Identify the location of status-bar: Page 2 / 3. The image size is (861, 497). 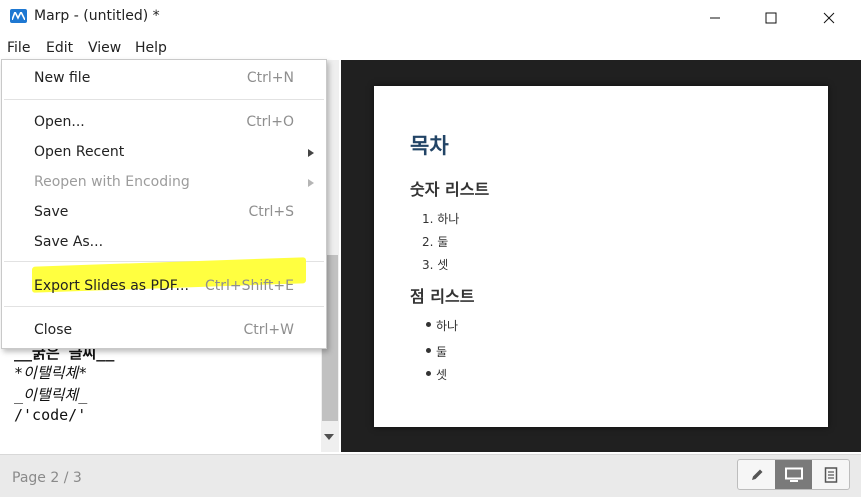
(430, 475).